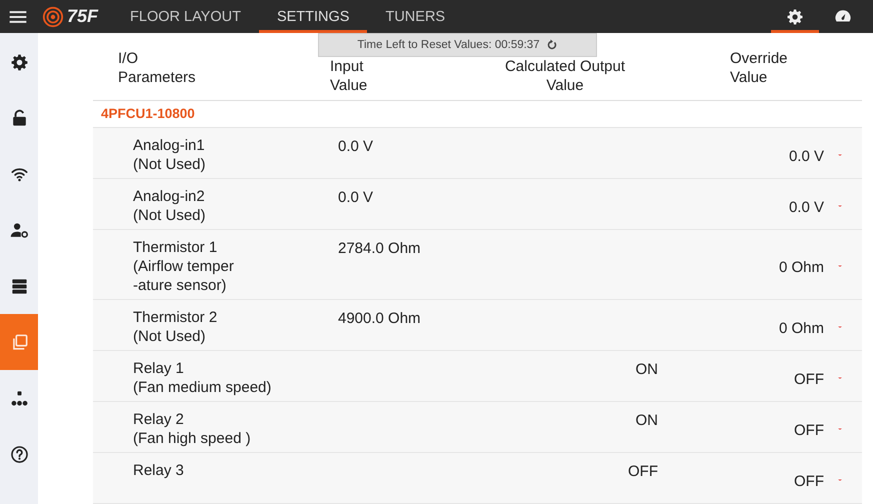  Describe the element at coordinates (19, 62) in the screenshot. I see `gear-icon` at that location.